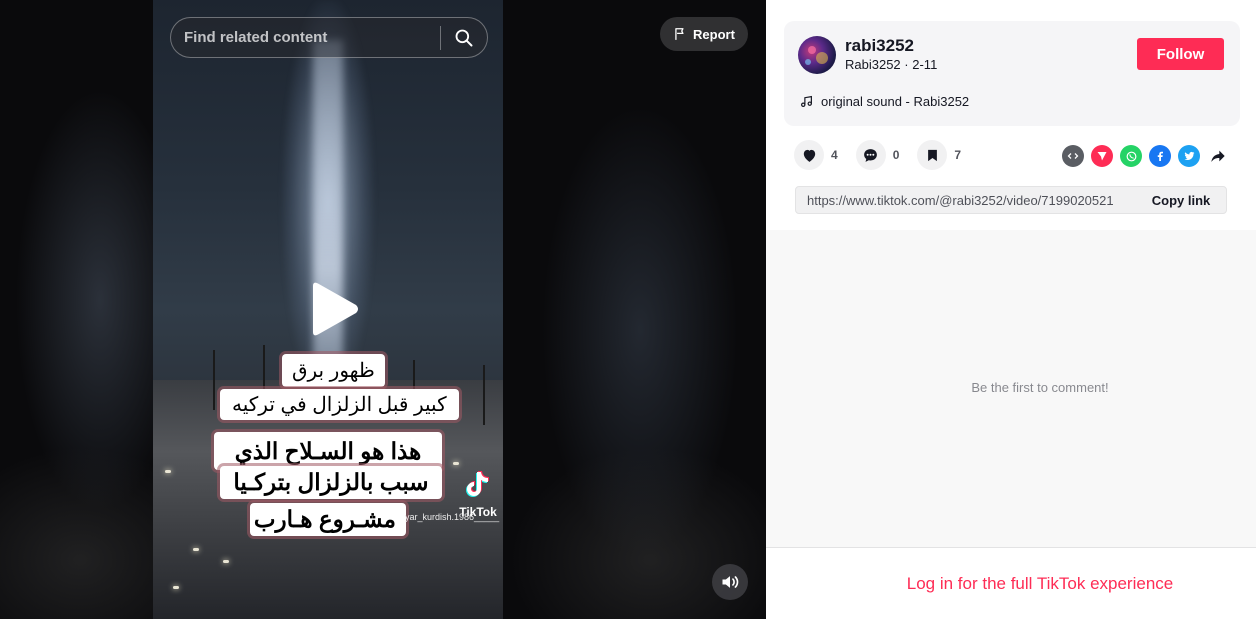 Image resolution: width=1256 pixels, height=619 pixels. I want to click on author-username: rabi3252, so click(879, 46).